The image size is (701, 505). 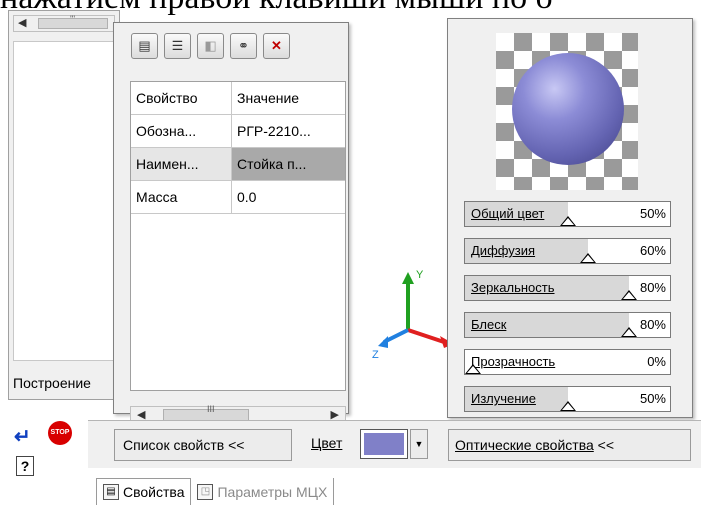 I want to click on color-dropdown-button: ▼, so click(x=419, y=444).